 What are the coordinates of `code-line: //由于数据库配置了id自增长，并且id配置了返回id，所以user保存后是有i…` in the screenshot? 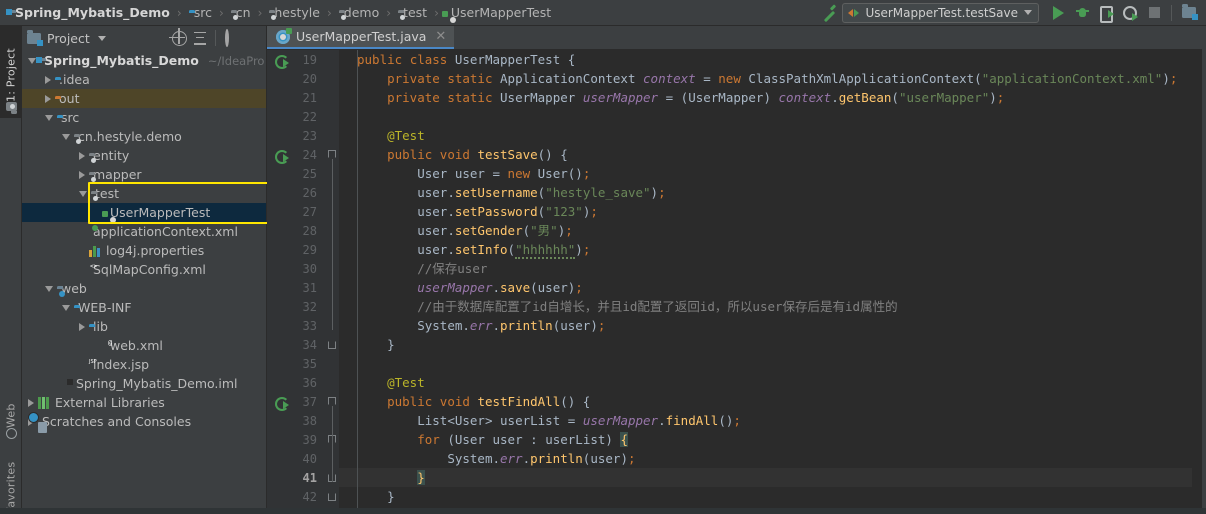 It's located at (765, 306).